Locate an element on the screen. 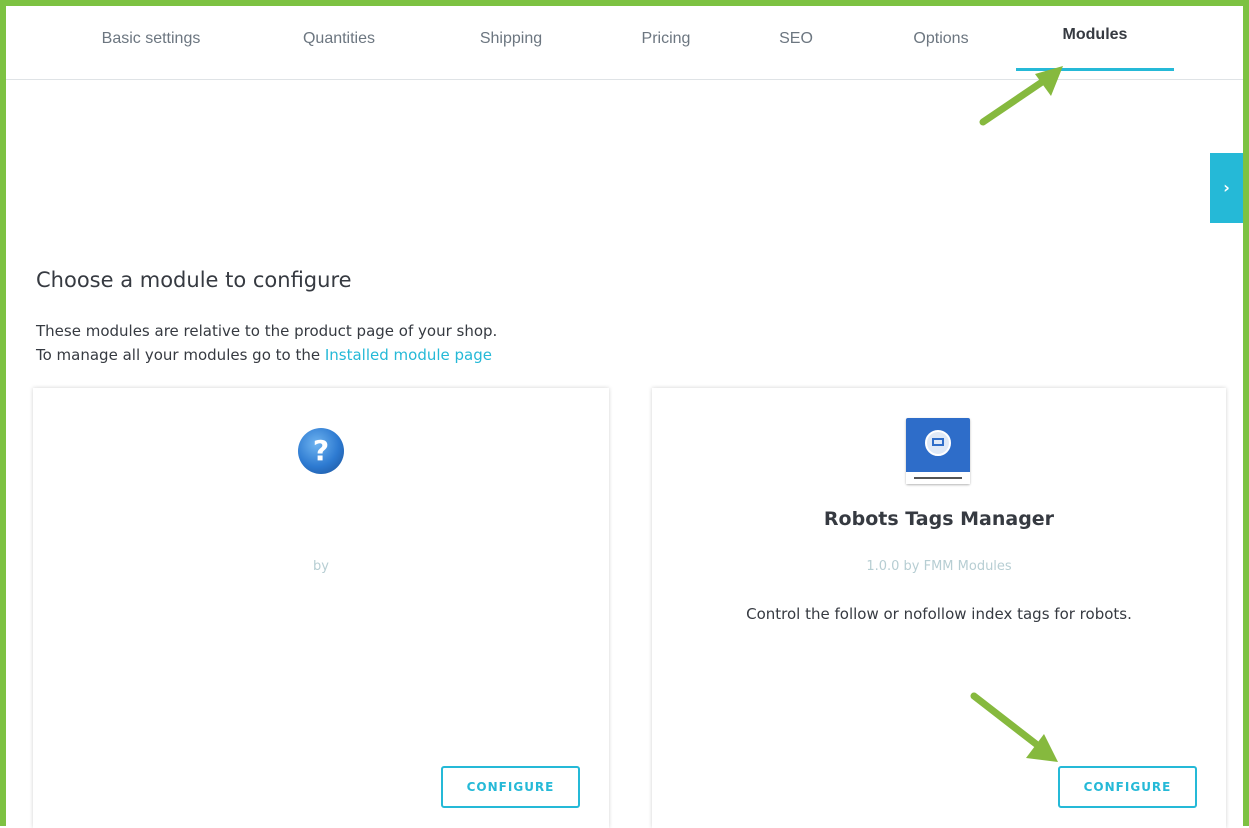  tab-seo: SEO is located at coordinates (796, 42).